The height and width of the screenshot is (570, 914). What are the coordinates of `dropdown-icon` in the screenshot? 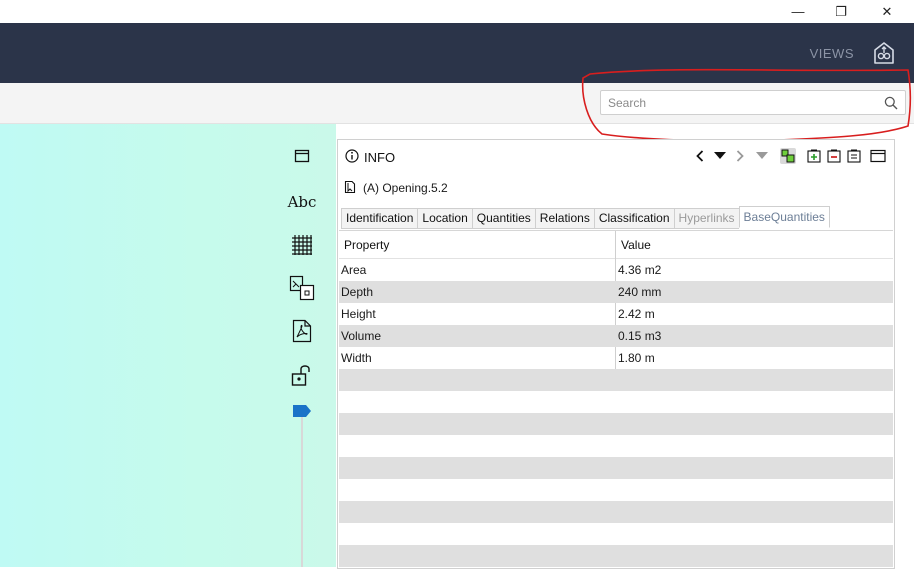 It's located at (720, 156).